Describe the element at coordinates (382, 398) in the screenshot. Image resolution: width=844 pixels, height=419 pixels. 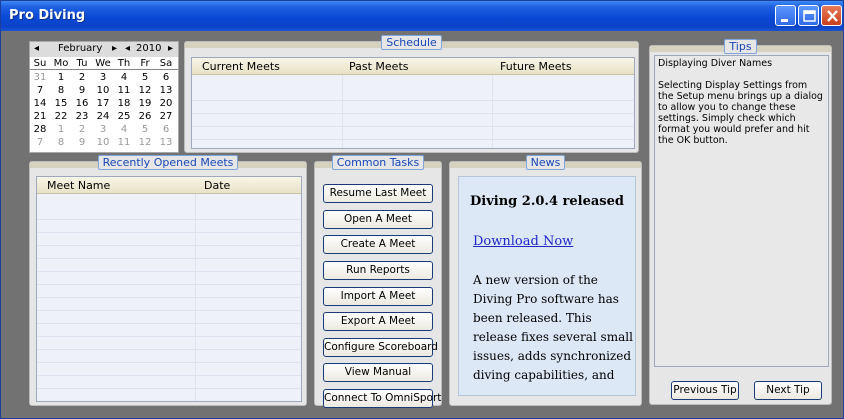
I see `connect-to-omnisport-button: Connect To OmniSport` at that location.